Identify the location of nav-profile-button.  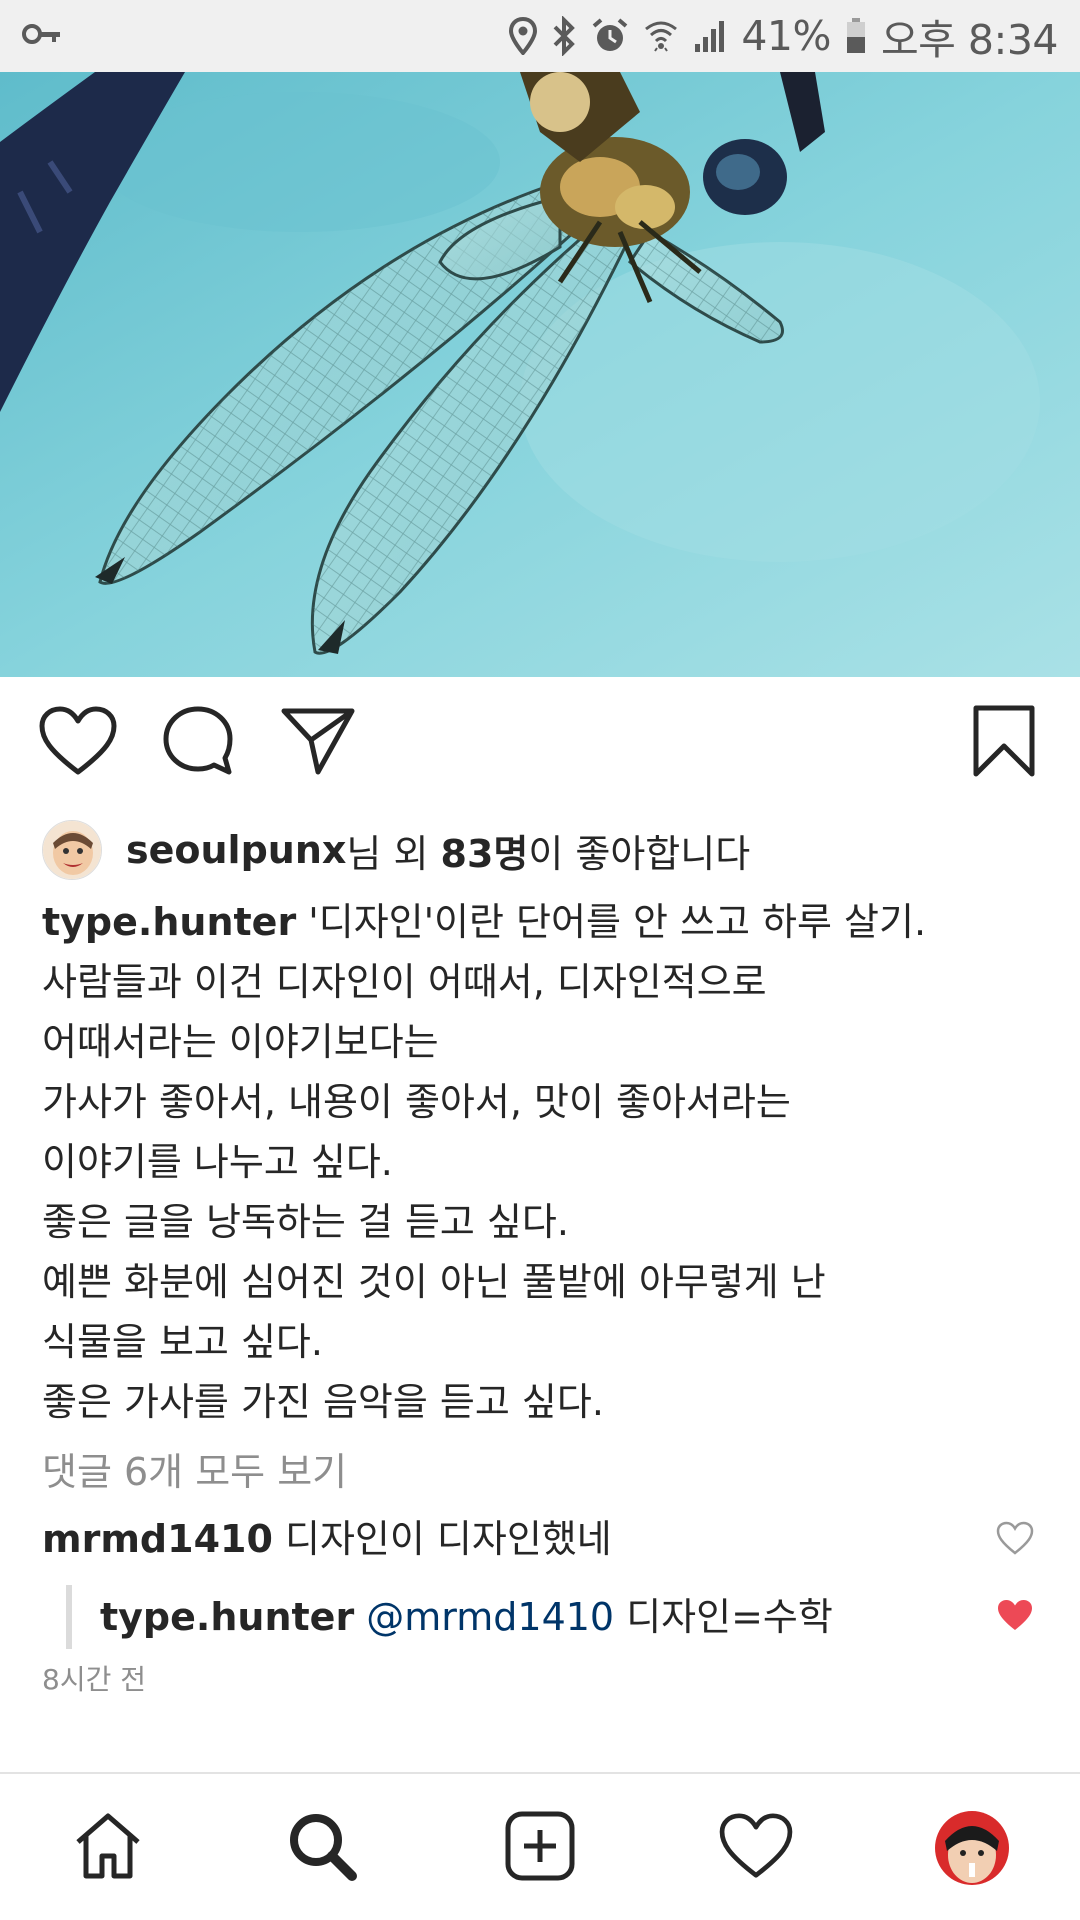
(972, 1847).